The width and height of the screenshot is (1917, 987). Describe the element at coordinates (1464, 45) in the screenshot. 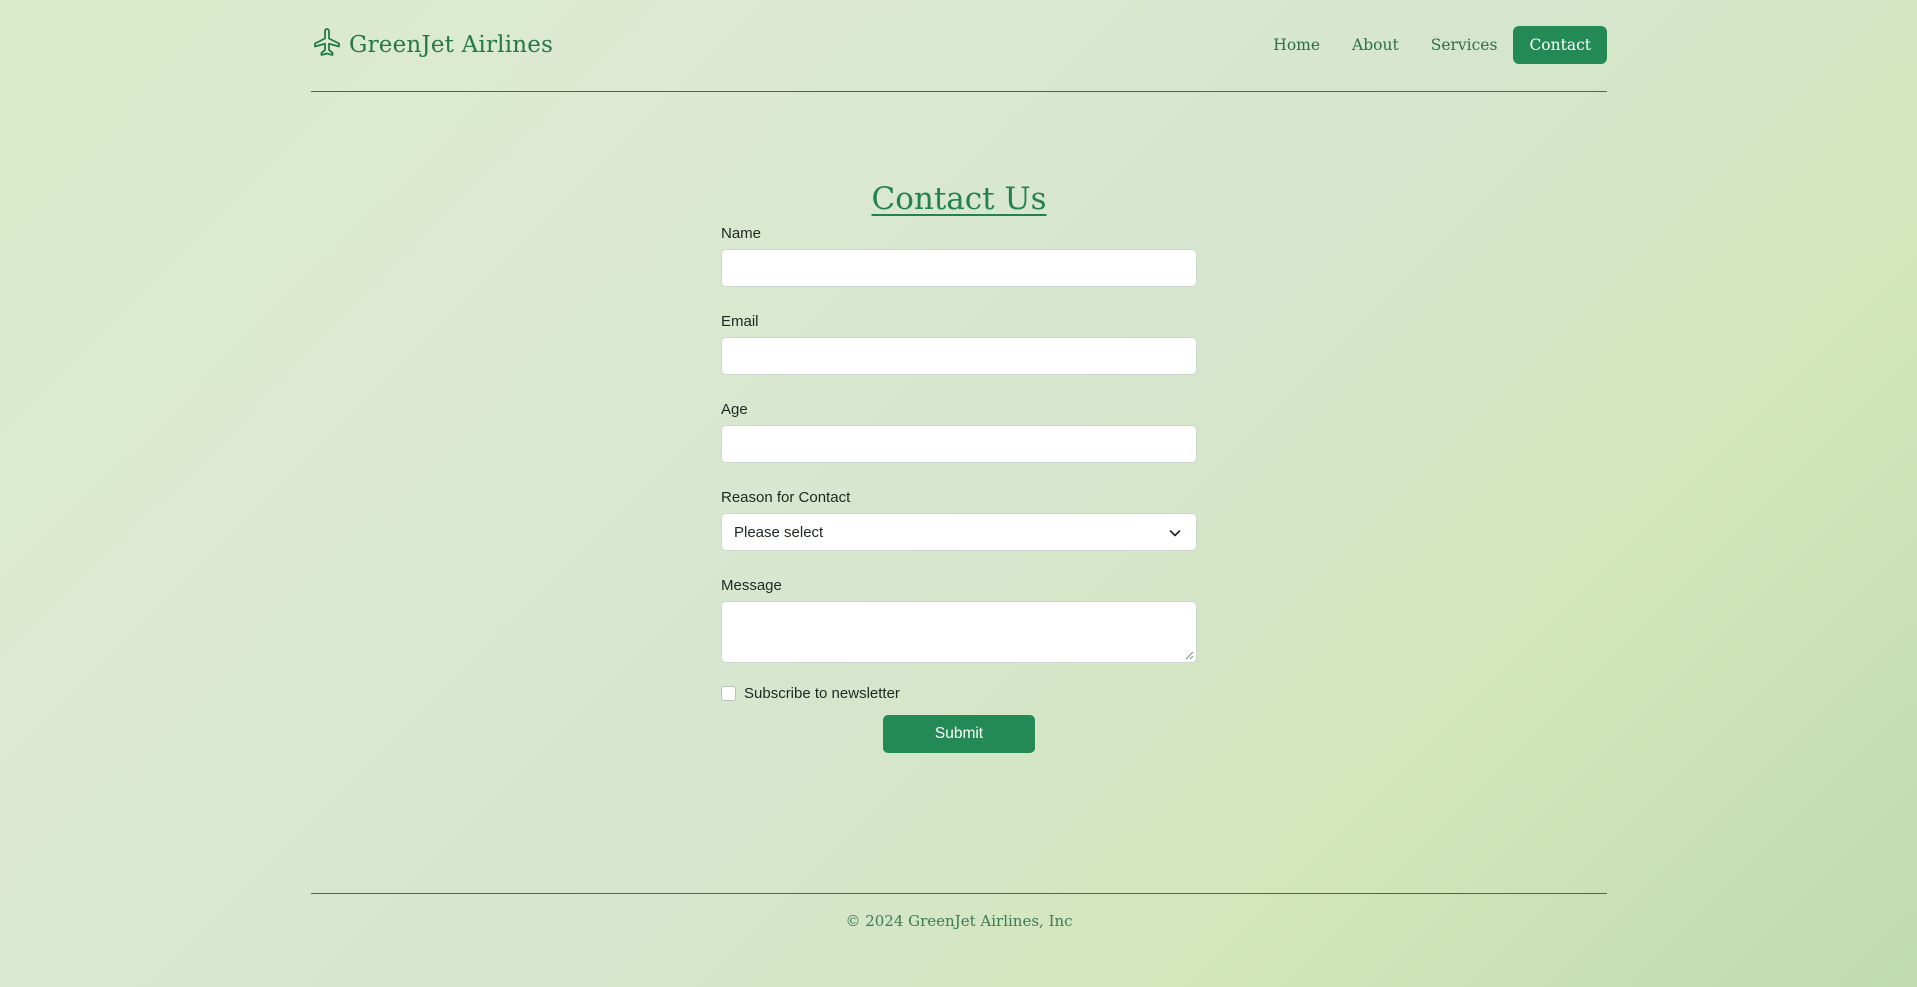

I see `nav-services: Services` at that location.